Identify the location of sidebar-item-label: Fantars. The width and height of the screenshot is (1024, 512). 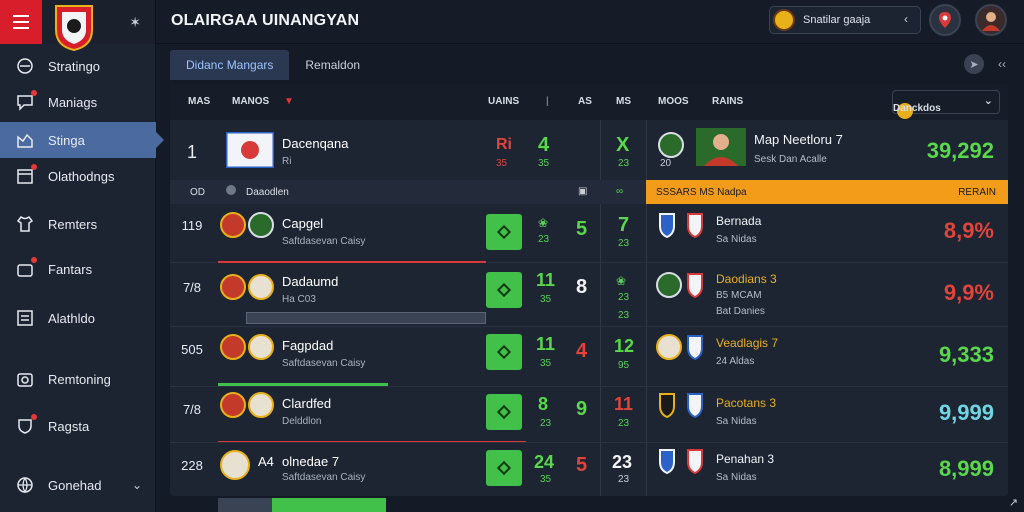
(70, 269).